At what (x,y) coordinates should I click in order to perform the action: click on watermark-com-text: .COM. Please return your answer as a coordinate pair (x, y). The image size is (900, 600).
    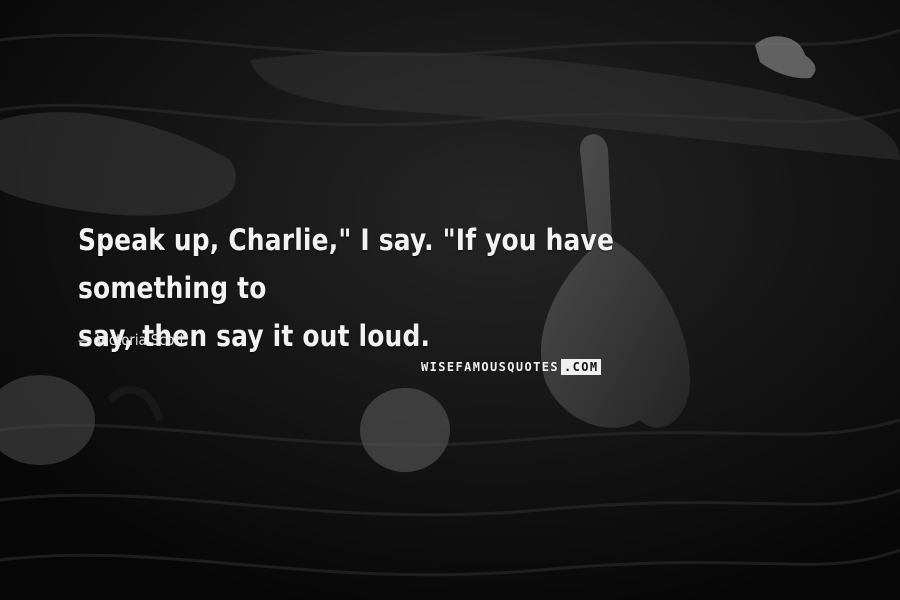
    Looking at the image, I should click on (581, 367).